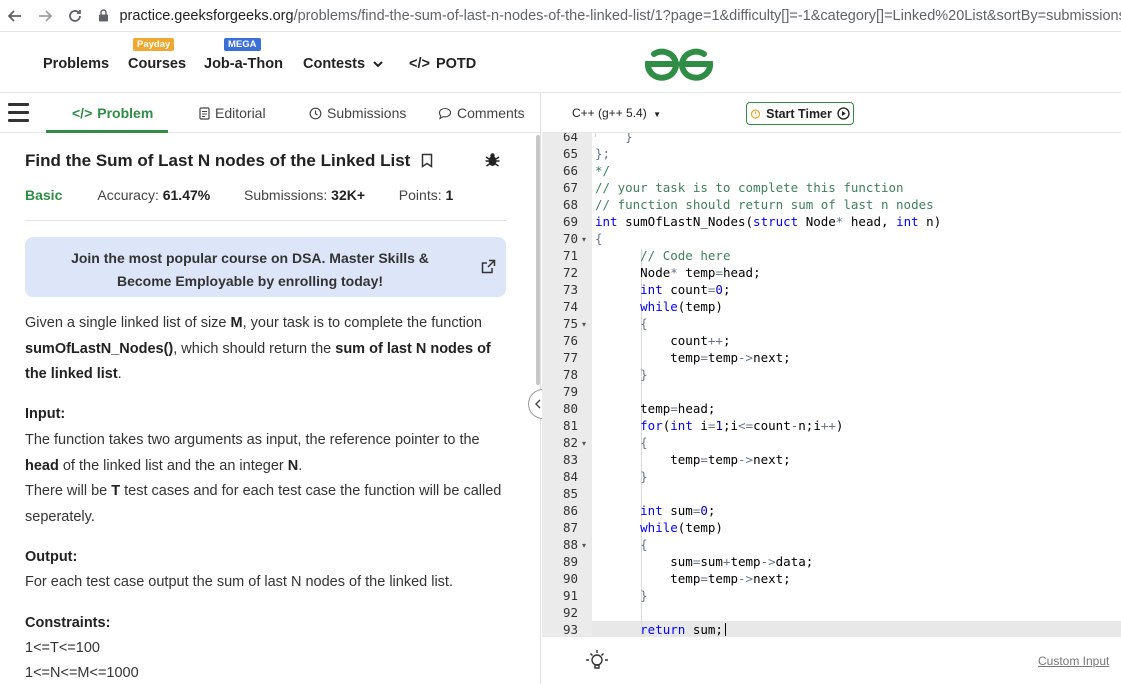  What do you see at coordinates (679, 64) in the screenshot?
I see `gfg-logo-icon` at bounding box center [679, 64].